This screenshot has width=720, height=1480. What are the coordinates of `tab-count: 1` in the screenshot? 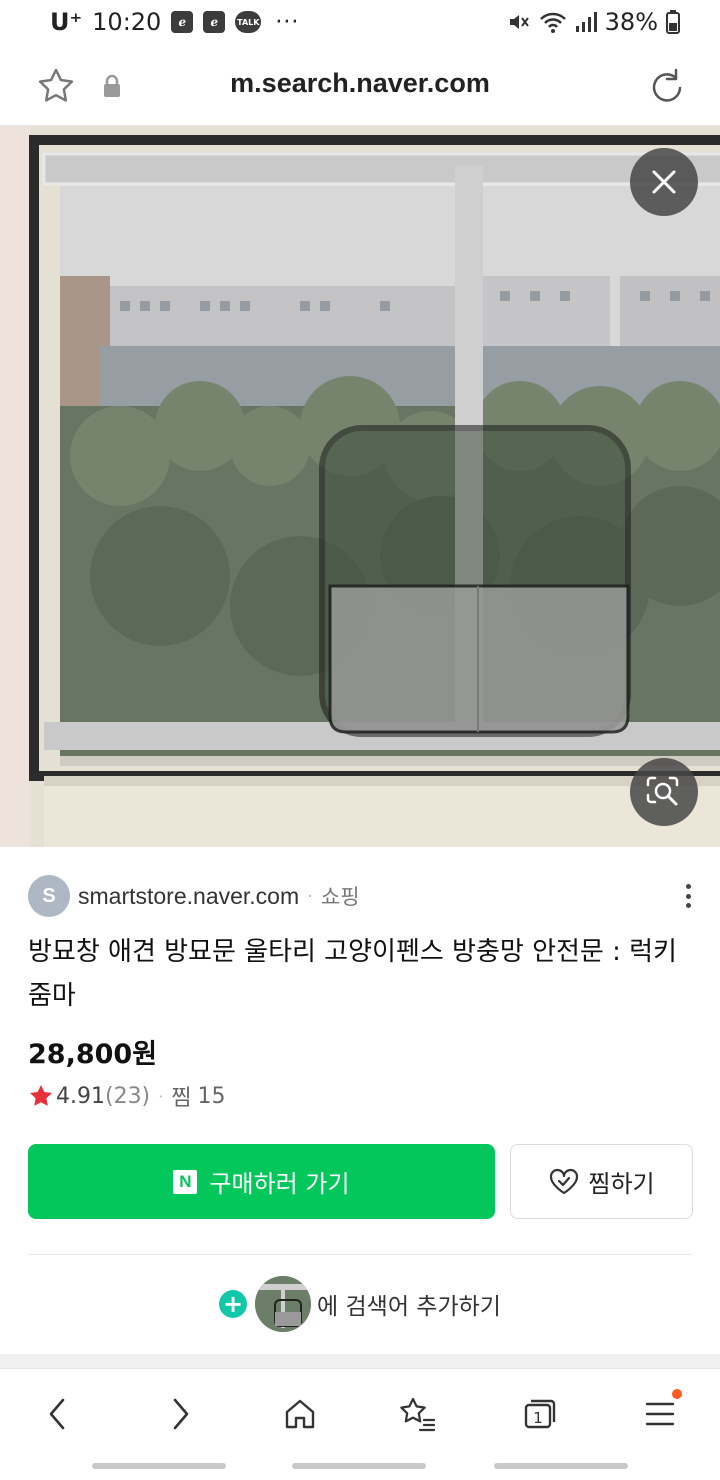 It's located at (538, 1418).